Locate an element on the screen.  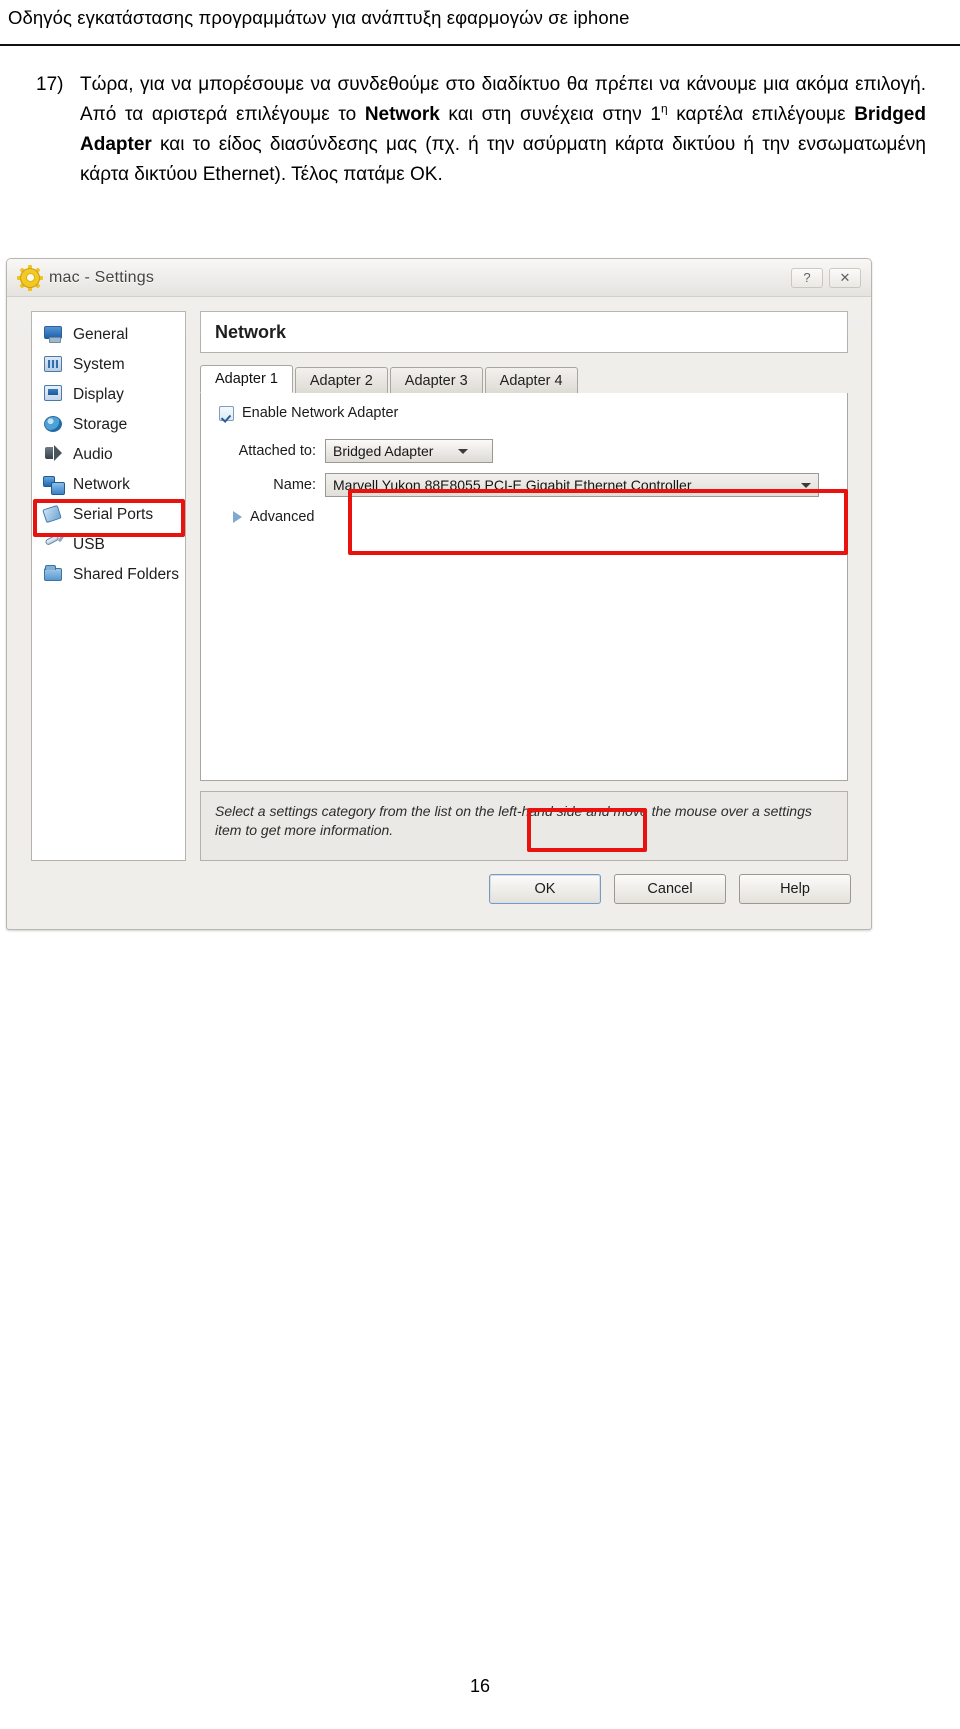
sidebar-item-label: Display is located at coordinates (98, 394).